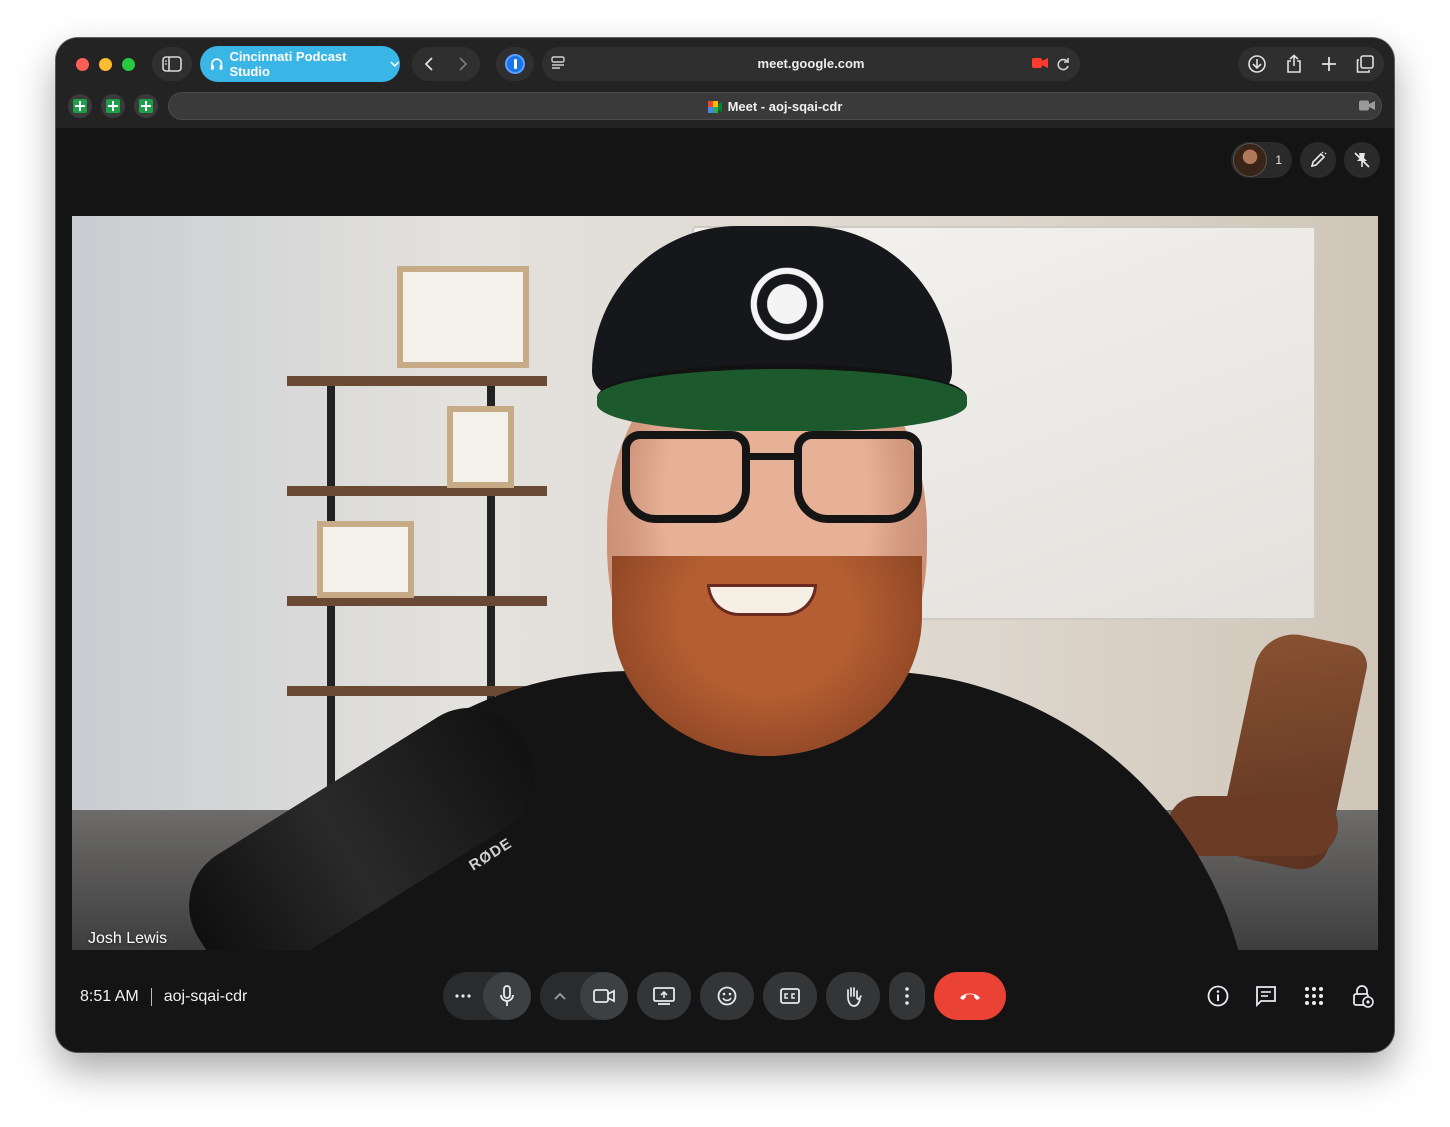 Image resolution: width=1450 pixels, height=1127 pixels. Describe the element at coordinates (1362, 996) in the screenshot. I see `host-controls-icon` at that location.